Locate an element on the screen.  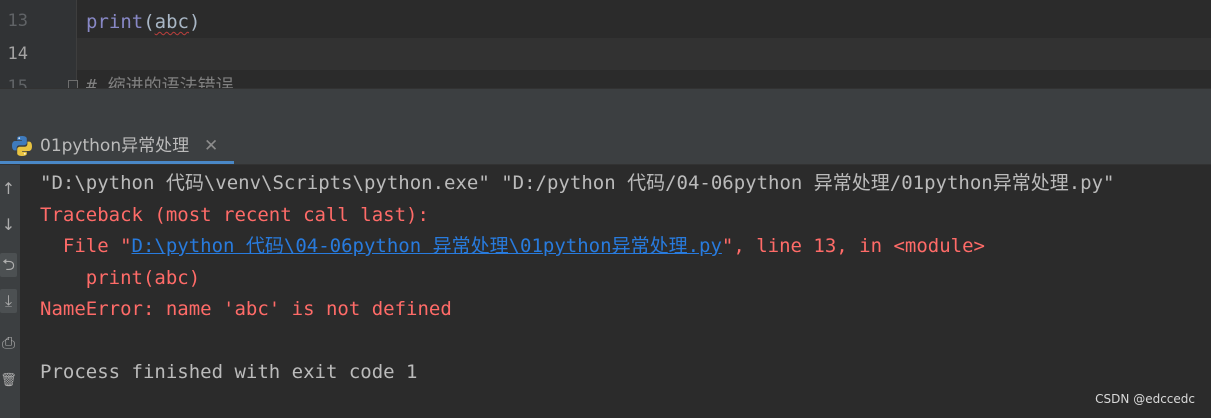
active-tab-indicator is located at coordinates (117, 162).